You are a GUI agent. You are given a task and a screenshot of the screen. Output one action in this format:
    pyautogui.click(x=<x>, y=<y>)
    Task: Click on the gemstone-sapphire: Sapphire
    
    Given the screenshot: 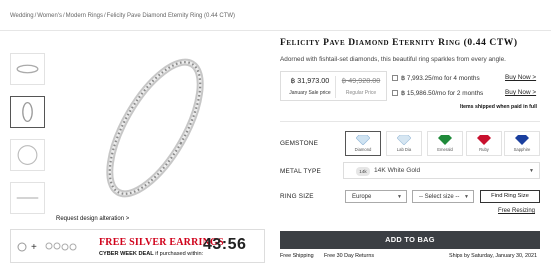 What is the action you would take?
    pyautogui.click(x=522, y=143)
    